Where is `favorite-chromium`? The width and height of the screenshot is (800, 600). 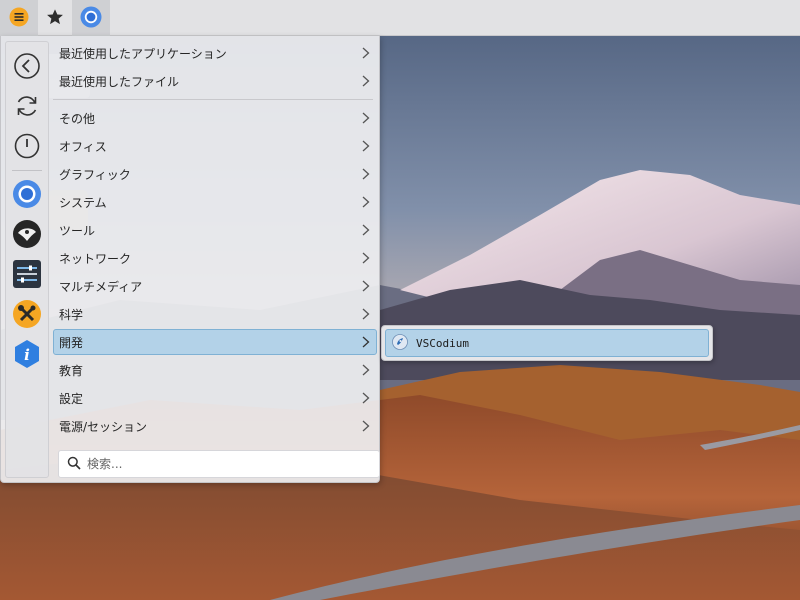
favorite-chromium is located at coordinates (27, 195).